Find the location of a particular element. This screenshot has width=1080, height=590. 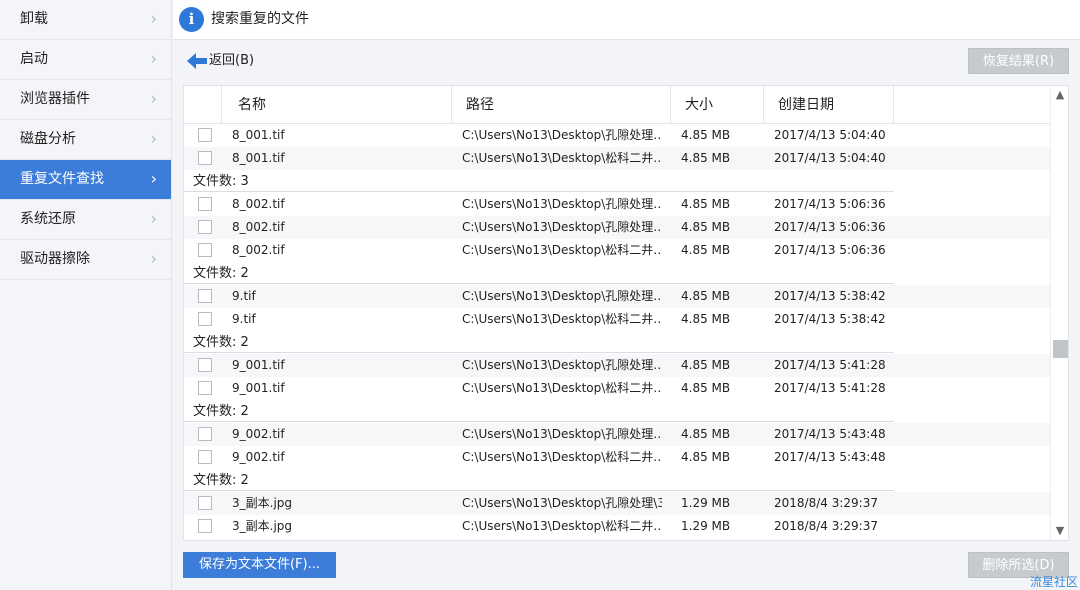

header-bar: i 搜索重复的文件 is located at coordinates (626, 20).